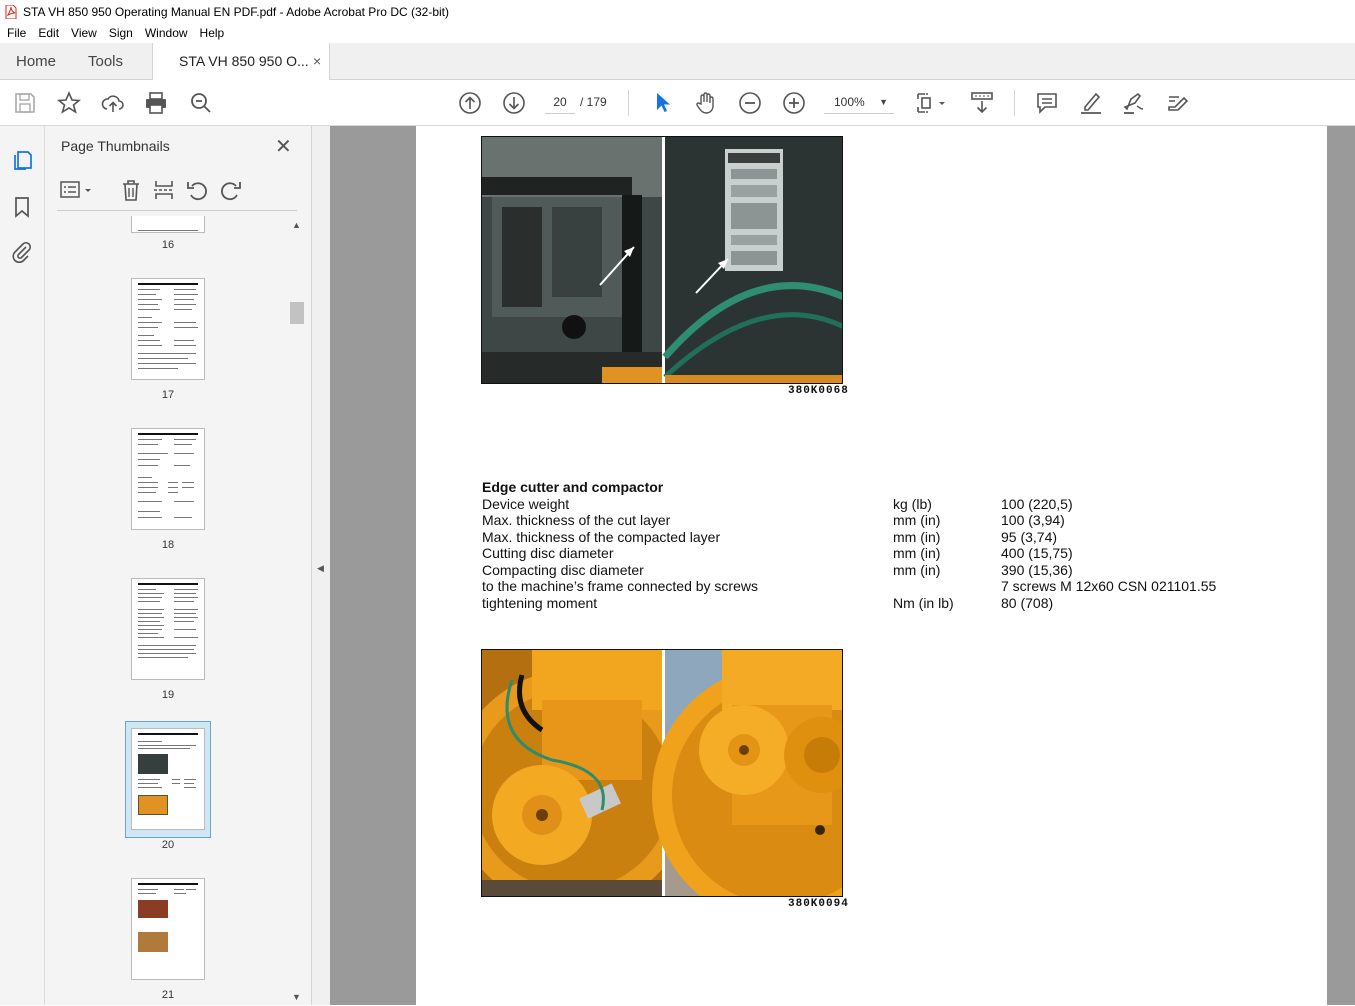 This screenshot has width=1355, height=1006. I want to click on thumbnail-list: 16 17 18 19 20 21, so click(167, 610).